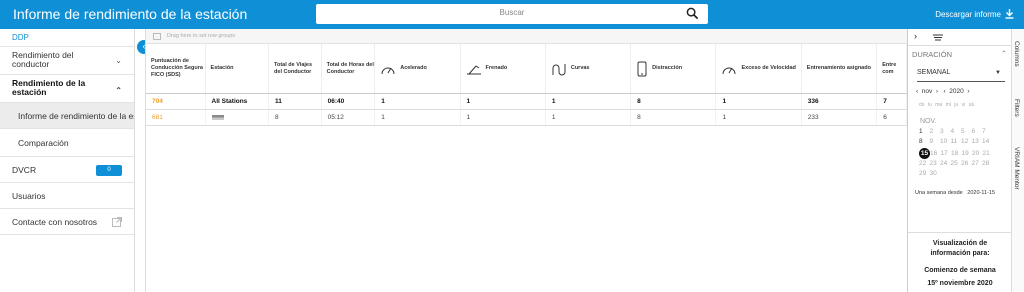  Describe the element at coordinates (924, 153) in the screenshot. I see `calendar-day-selected: 15` at that location.